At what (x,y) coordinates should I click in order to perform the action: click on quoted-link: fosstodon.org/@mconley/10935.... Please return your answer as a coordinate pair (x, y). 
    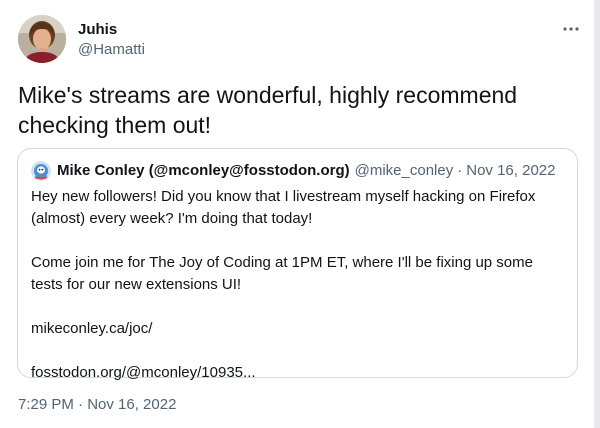
    Looking at the image, I should click on (143, 372).